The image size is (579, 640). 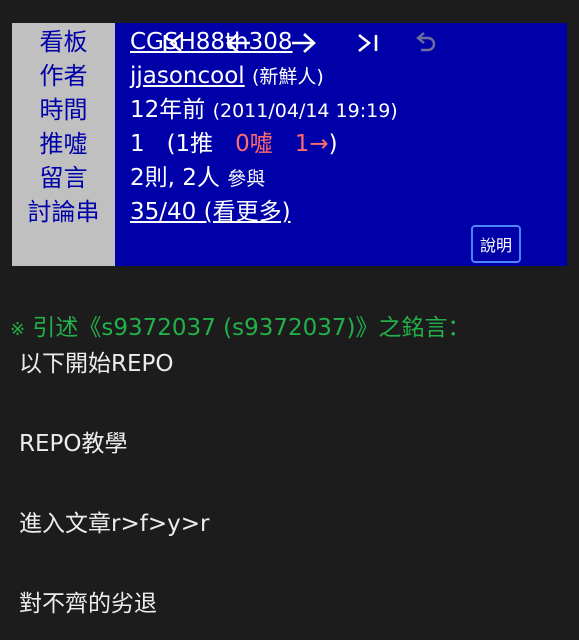 I want to click on push-close: ), so click(x=333, y=144).